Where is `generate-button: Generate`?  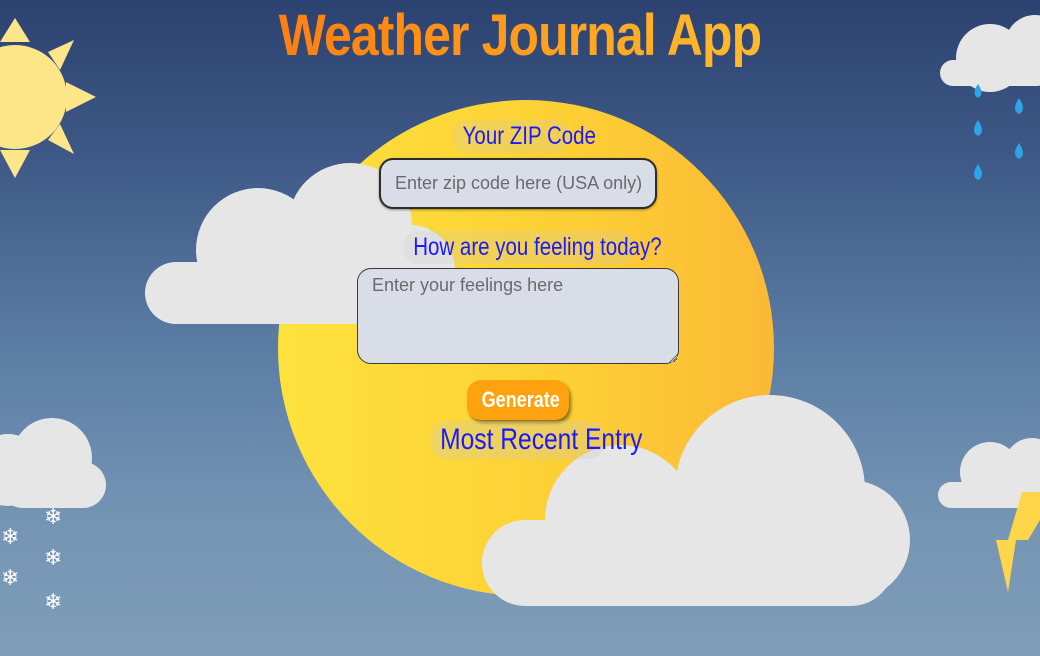
generate-button: Generate is located at coordinates (518, 400).